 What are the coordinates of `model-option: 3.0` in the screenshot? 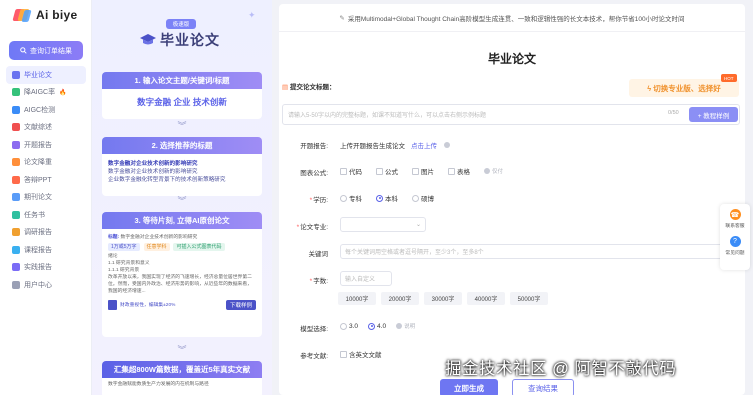 It's located at (349, 326).